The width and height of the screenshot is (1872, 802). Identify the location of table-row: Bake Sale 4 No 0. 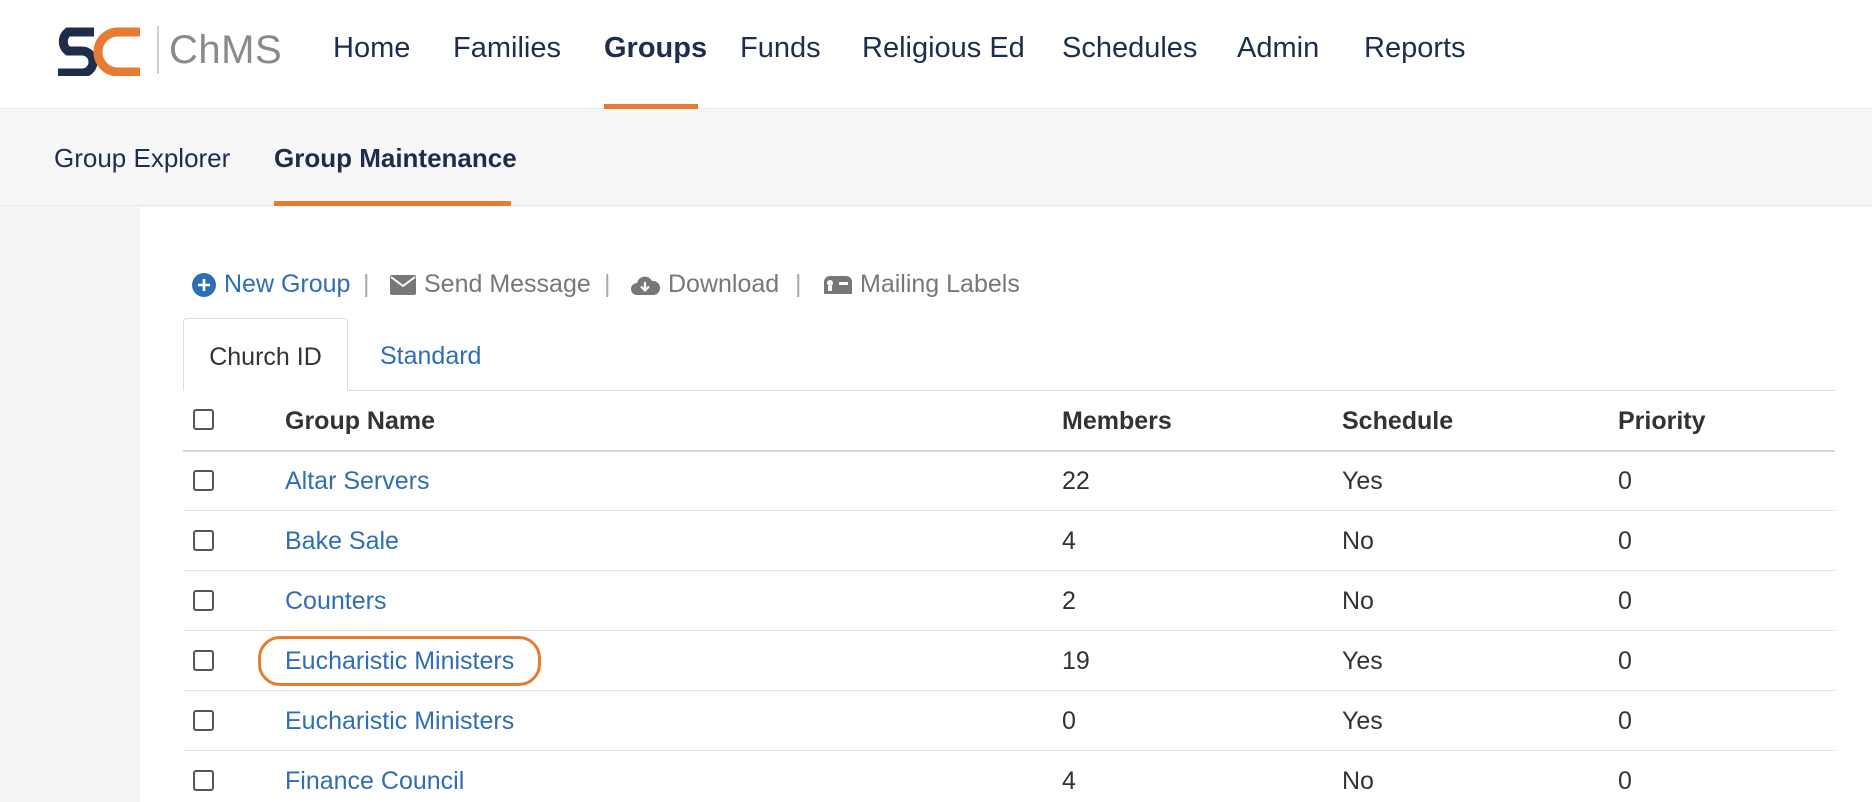
(1009, 541).